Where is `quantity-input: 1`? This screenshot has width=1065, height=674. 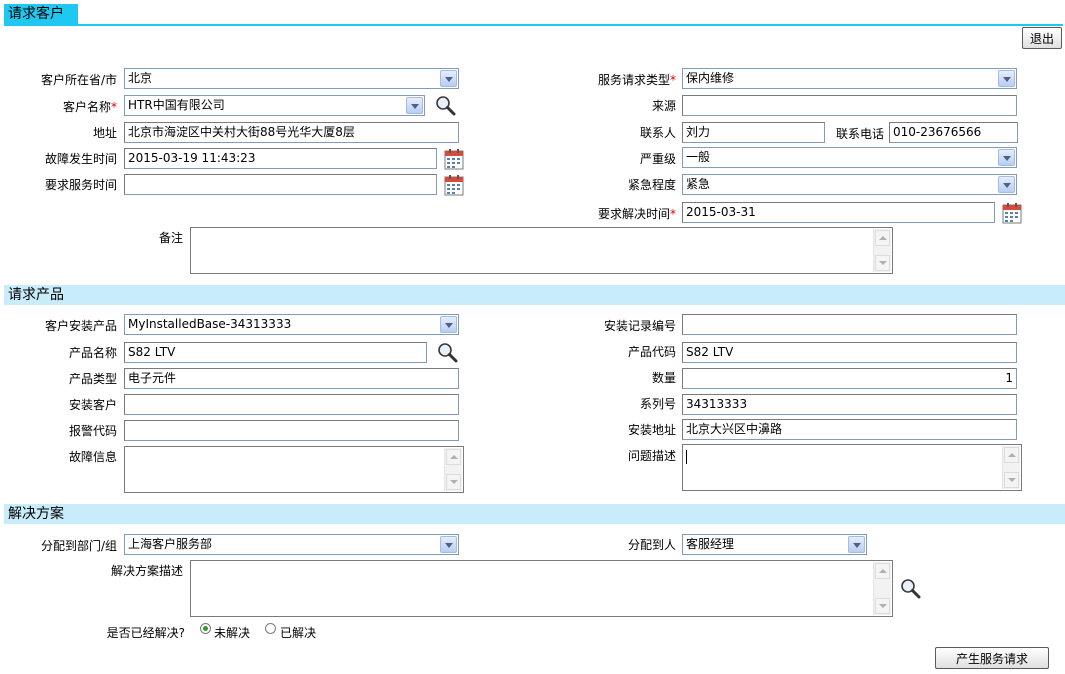 quantity-input: 1 is located at coordinates (849, 378).